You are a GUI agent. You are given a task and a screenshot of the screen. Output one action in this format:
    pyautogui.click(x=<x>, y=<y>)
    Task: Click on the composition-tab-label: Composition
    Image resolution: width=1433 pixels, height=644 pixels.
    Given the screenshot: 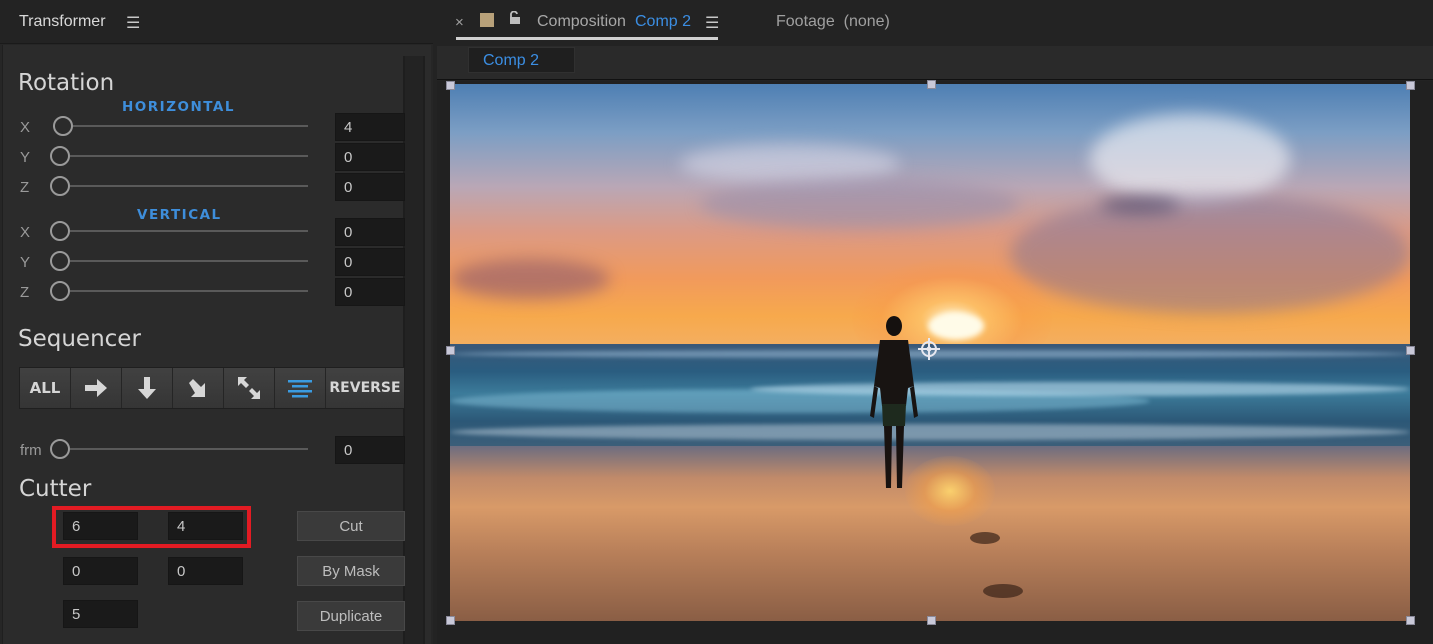 What is the action you would take?
    pyautogui.click(x=581, y=22)
    